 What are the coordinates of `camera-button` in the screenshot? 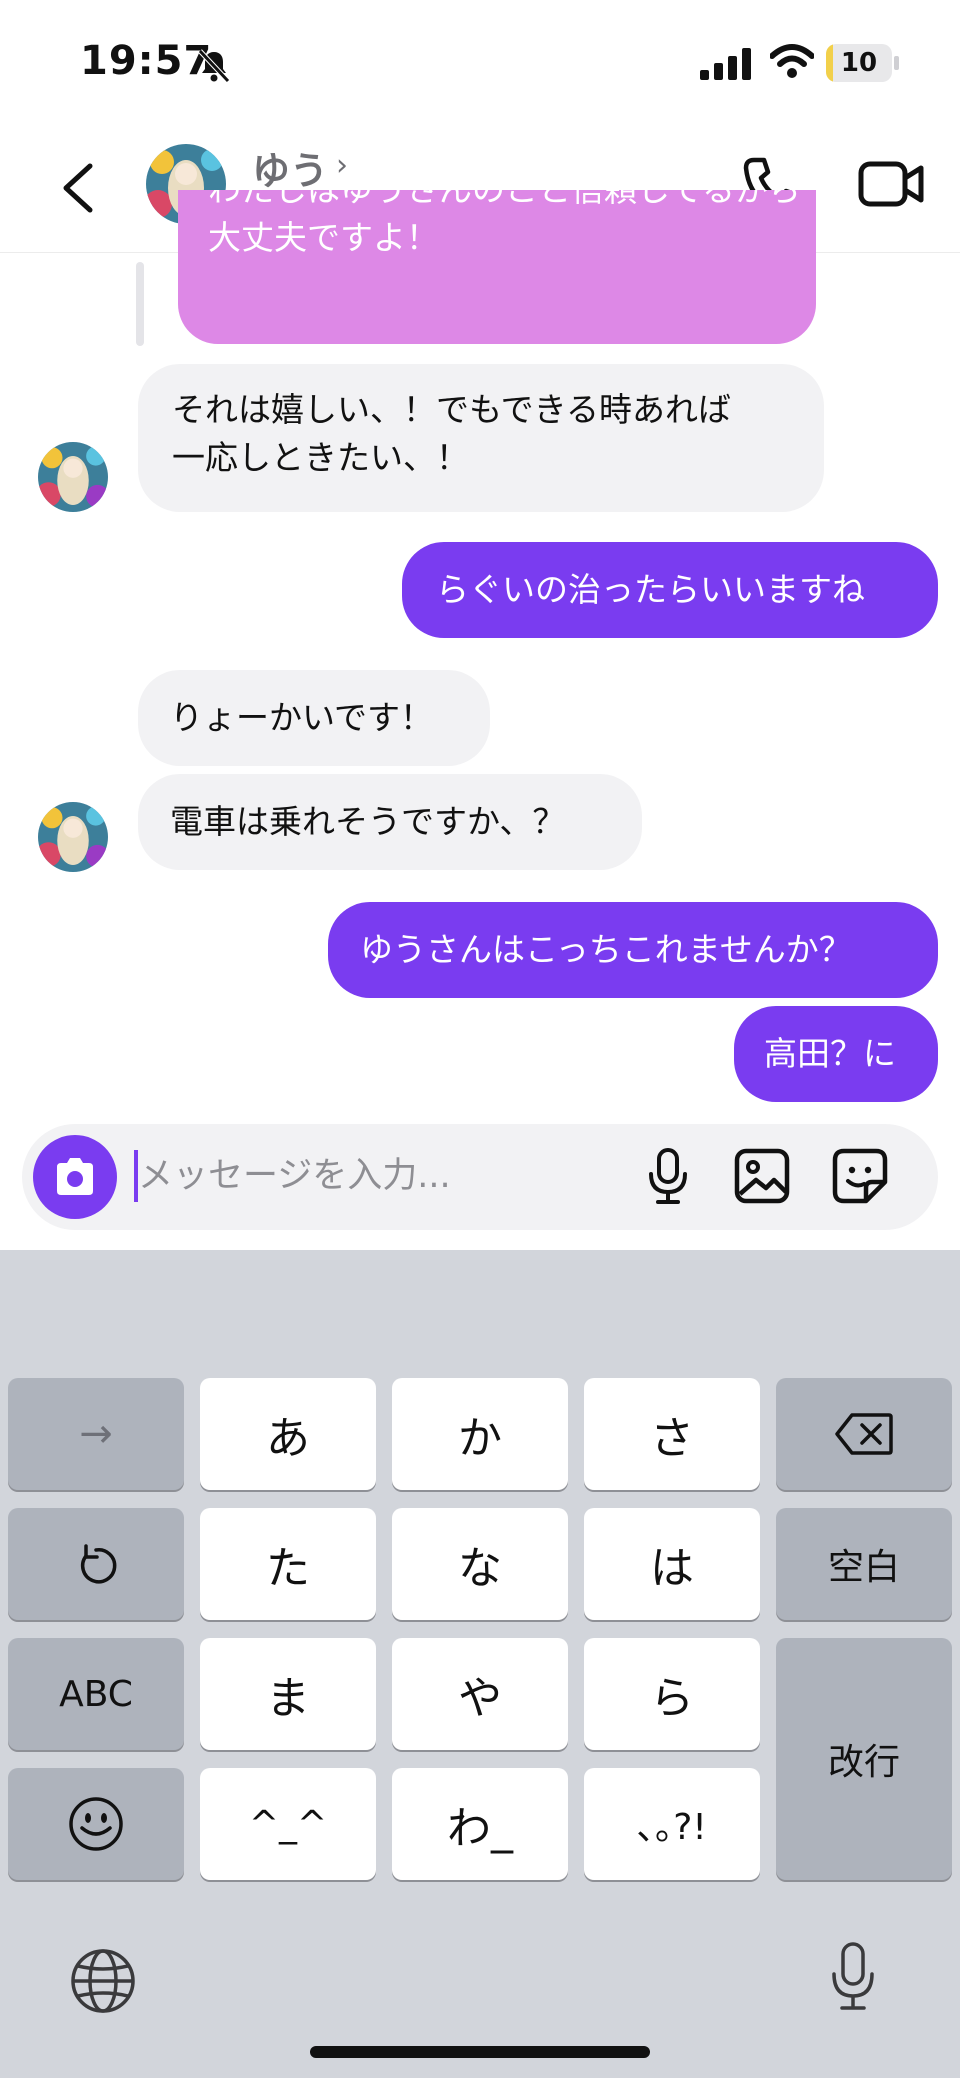 It's located at (75, 1177).